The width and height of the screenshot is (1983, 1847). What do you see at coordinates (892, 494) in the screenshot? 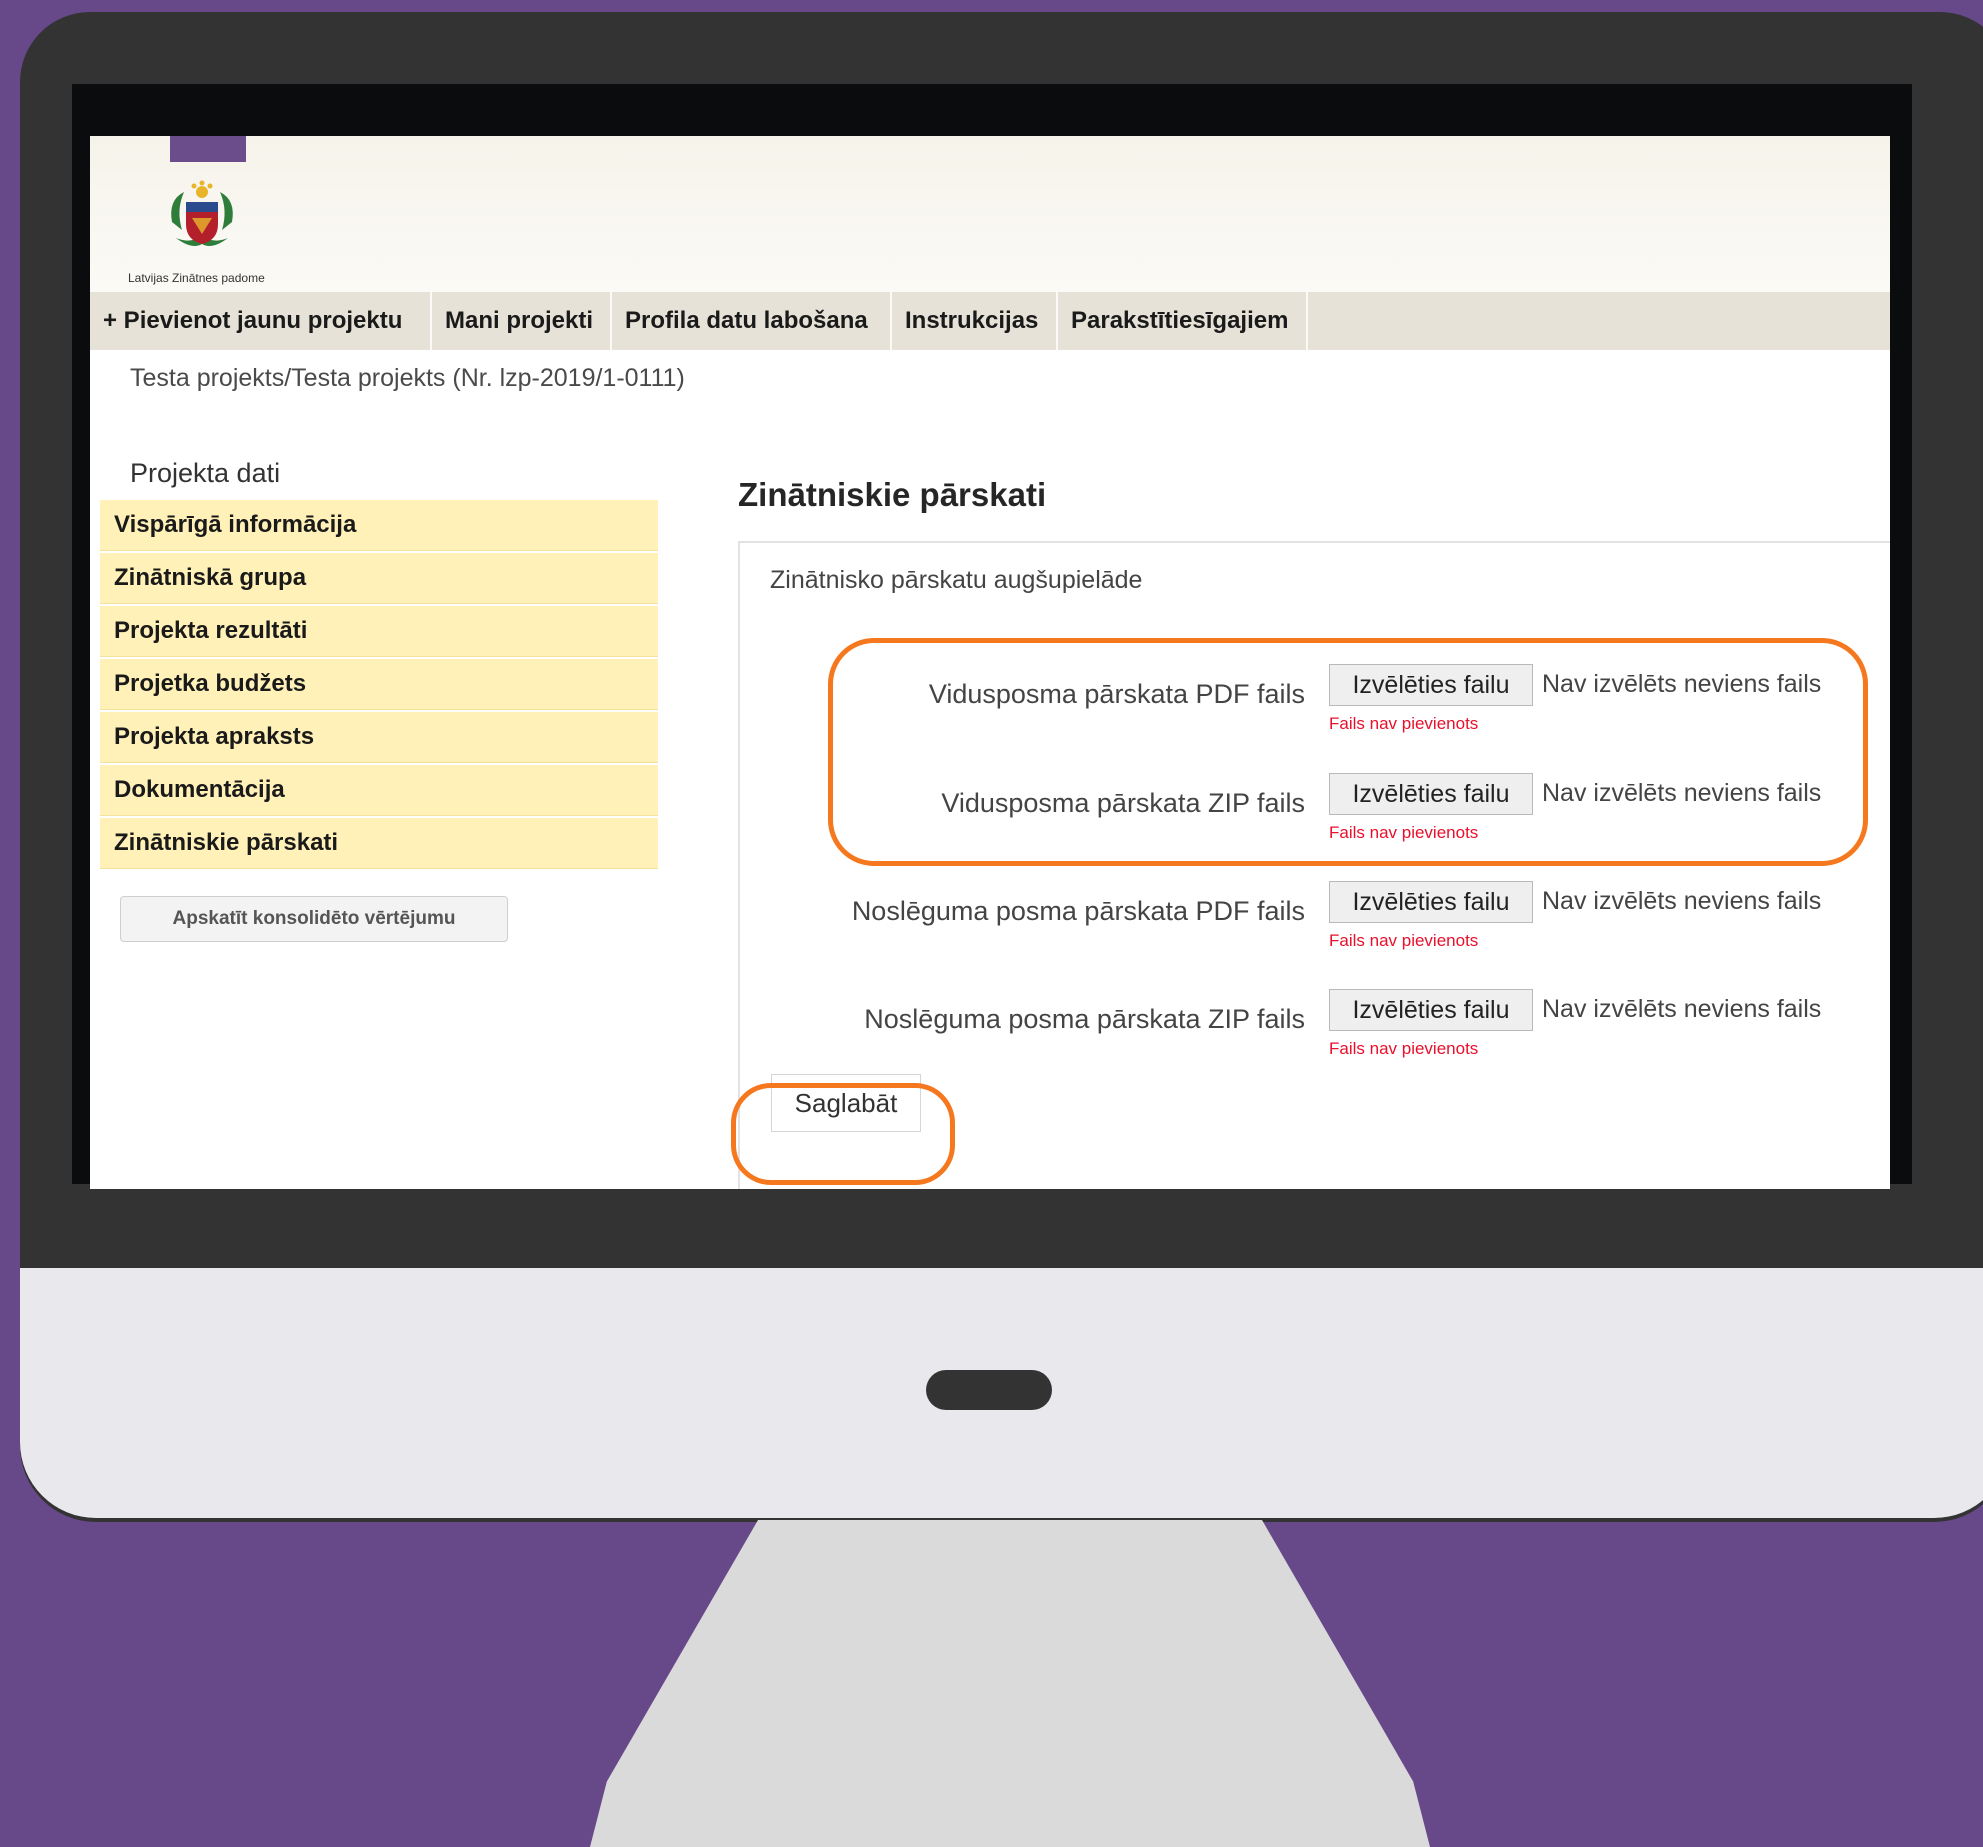
I see `page-title: Zinātniskie pārskati` at bounding box center [892, 494].